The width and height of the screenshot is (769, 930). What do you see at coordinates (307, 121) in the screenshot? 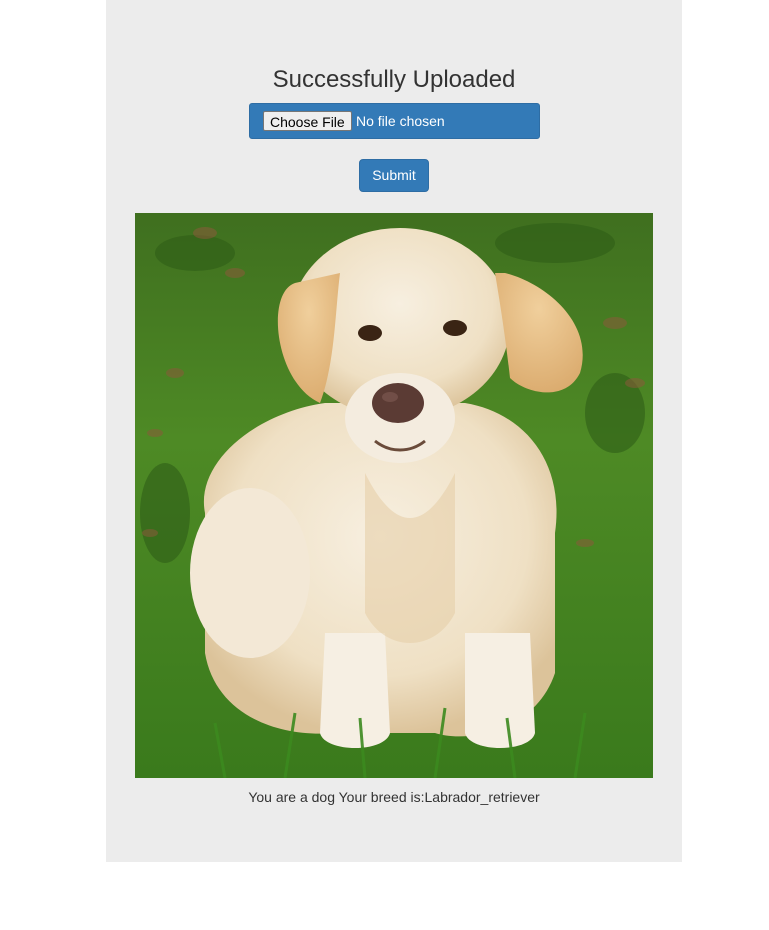
I see `choose-file-button: Choose File` at bounding box center [307, 121].